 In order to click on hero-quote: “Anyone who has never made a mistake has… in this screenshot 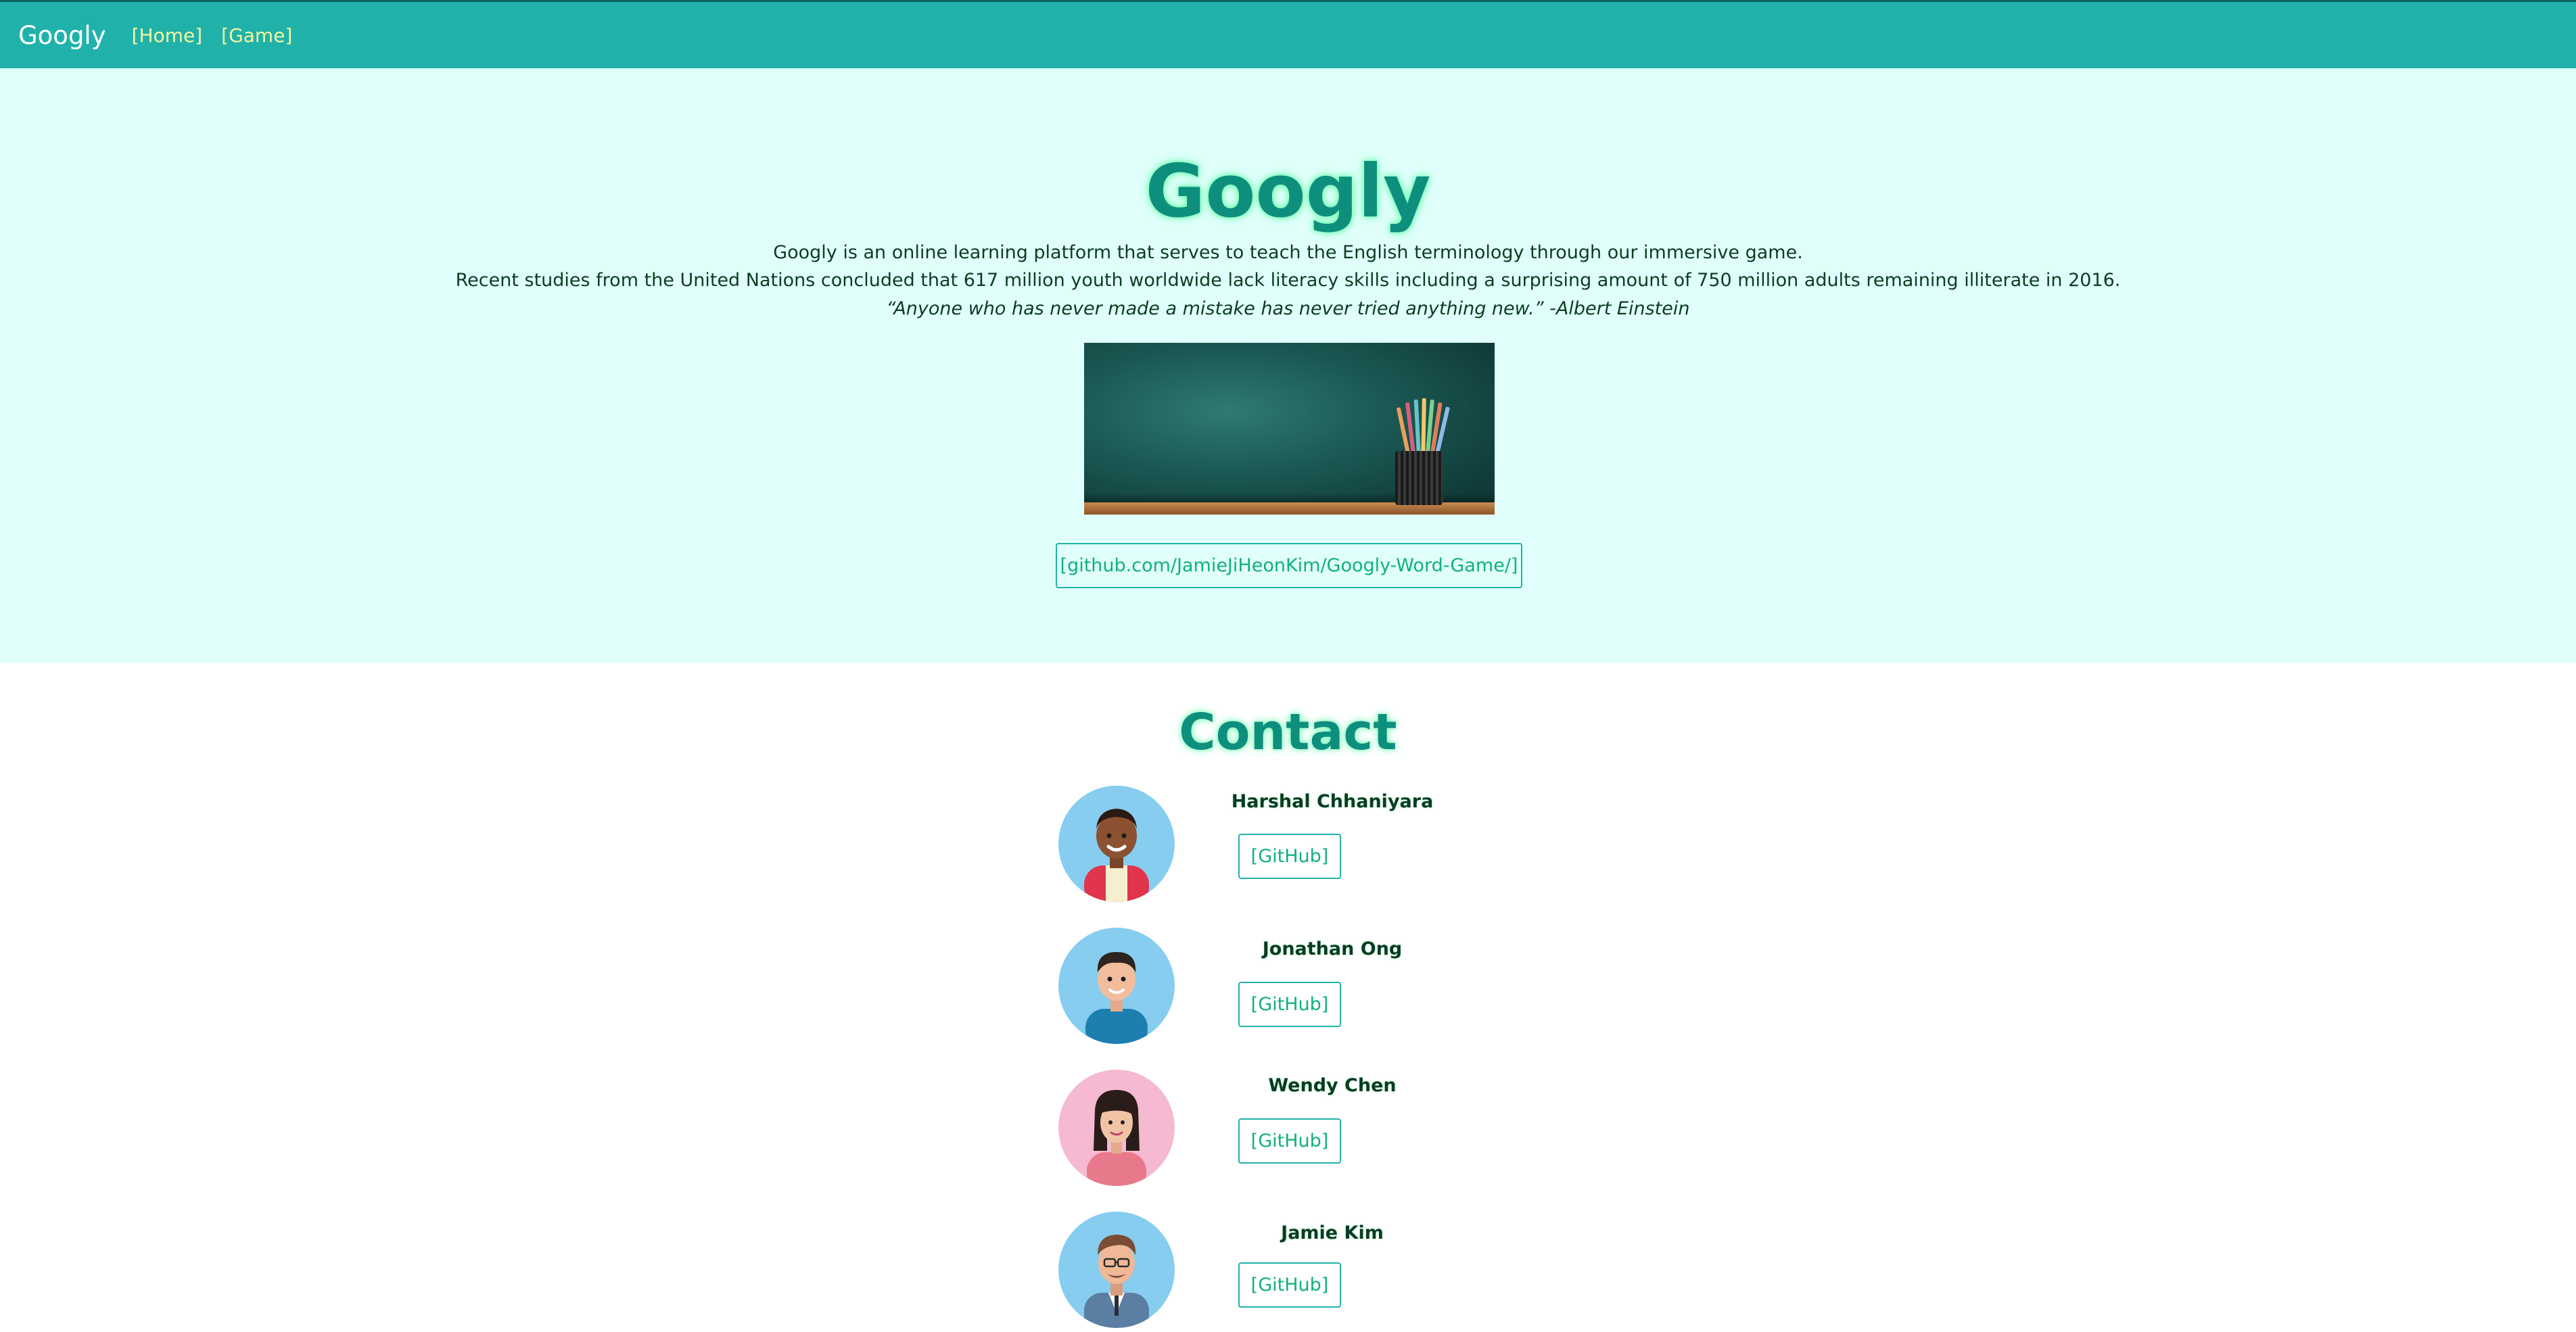, I will do `click(1288, 308)`.